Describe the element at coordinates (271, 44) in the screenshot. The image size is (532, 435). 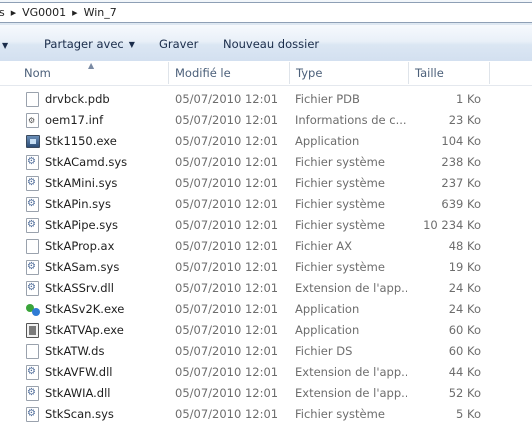
I see `new-folder-button: Nouveau dossier` at that location.